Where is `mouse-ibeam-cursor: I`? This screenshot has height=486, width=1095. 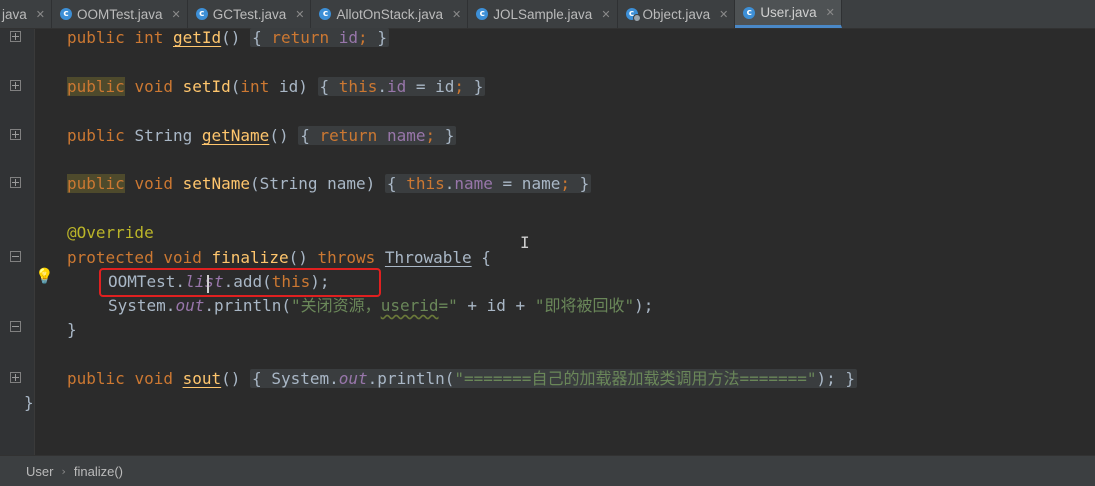
mouse-ibeam-cursor: I is located at coordinates (525, 242).